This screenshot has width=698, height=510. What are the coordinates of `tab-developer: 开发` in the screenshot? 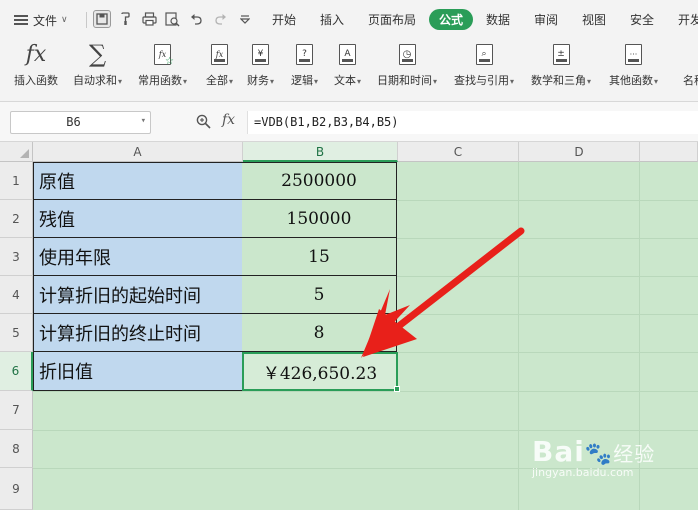 It's located at (688, 19).